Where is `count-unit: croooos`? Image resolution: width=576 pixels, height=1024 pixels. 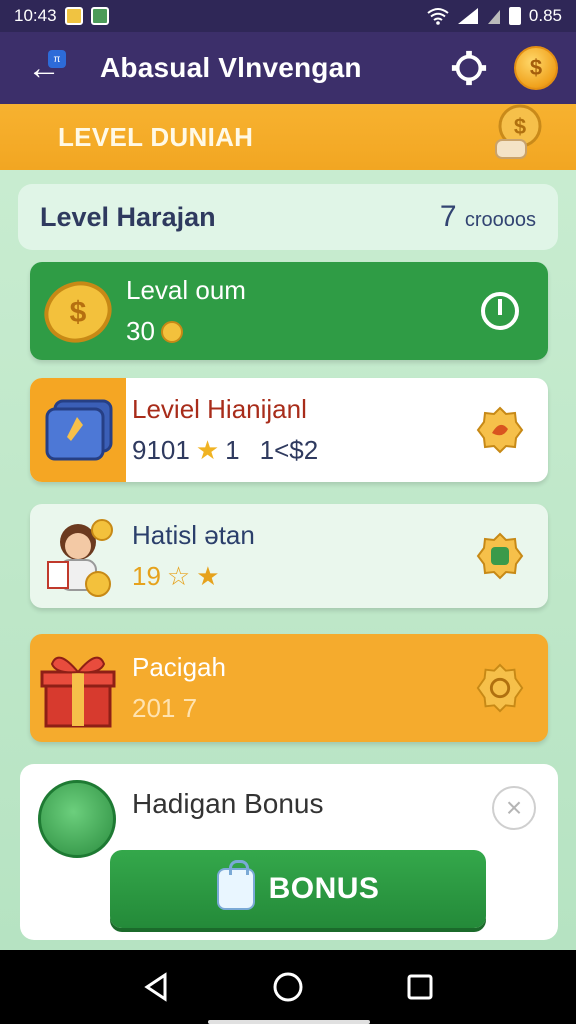 count-unit: croooos is located at coordinates (500, 220).